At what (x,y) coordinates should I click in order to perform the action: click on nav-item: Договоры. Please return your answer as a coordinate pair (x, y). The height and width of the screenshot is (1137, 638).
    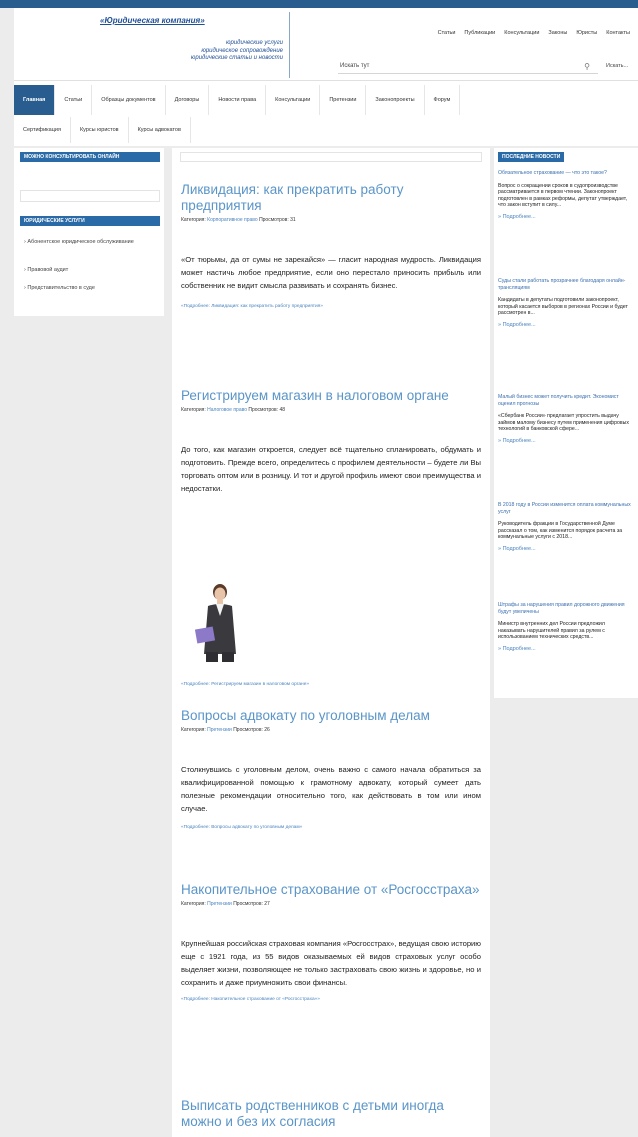
    Looking at the image, I should click on (188, 100).